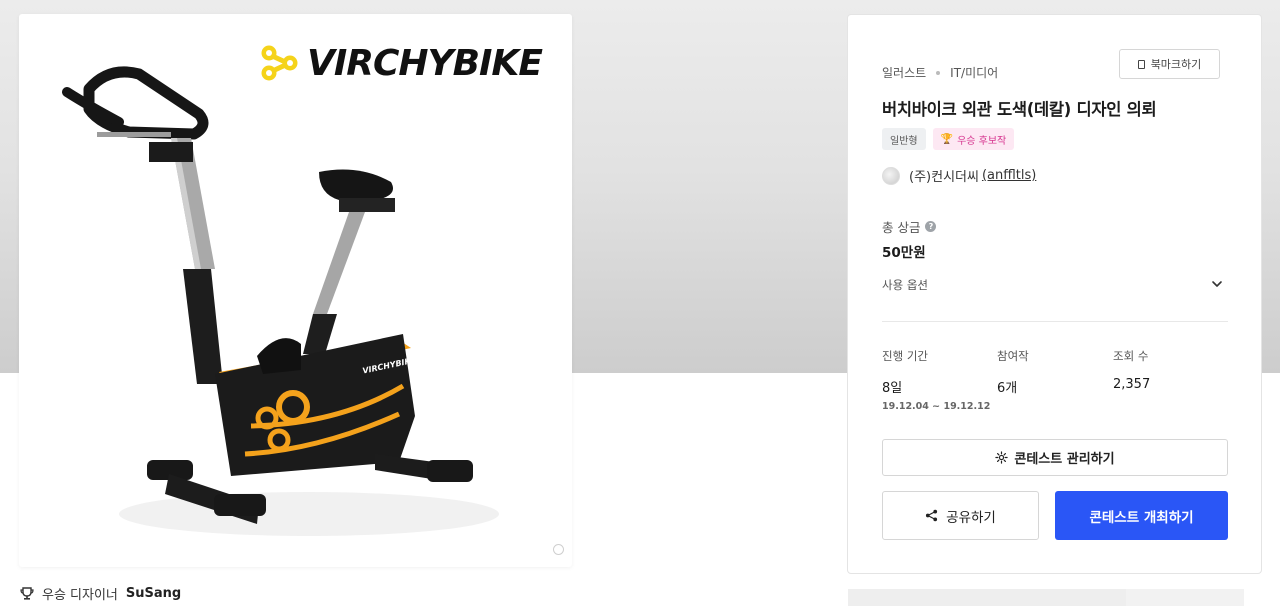 The height and width of the screenshot is (606, 1280). I want to click on usage-option-label: 사용 옵션, so click(905, 285).